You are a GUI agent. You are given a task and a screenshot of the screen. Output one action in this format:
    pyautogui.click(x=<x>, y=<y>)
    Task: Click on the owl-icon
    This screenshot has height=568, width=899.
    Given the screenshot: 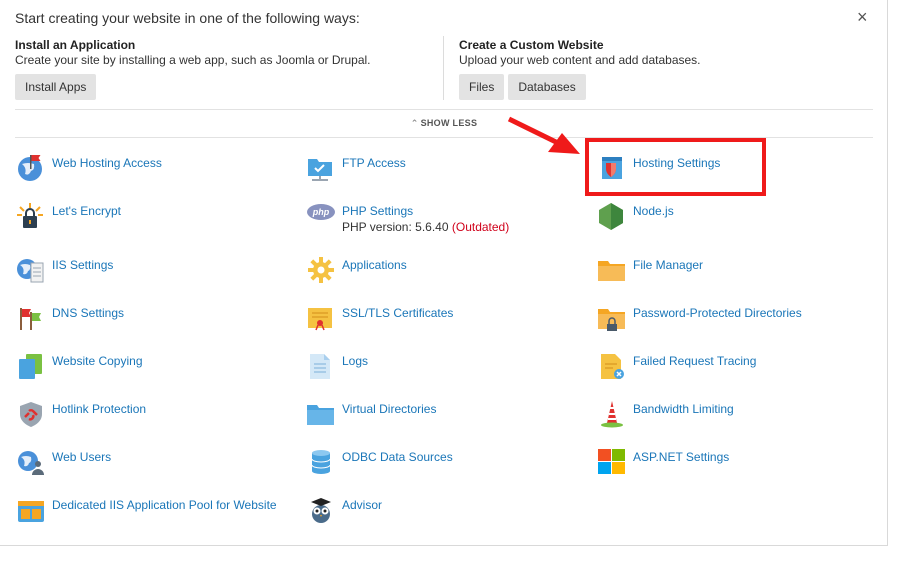 What is the action you would take?
    pyautogui.click(x=321, y=510)
    